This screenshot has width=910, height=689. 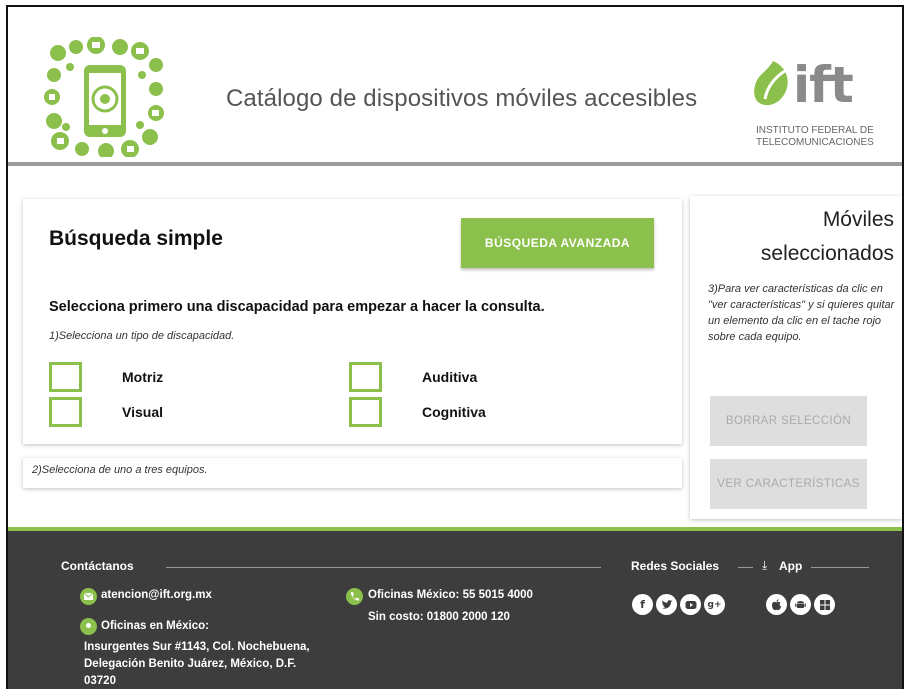 What do you see at coordinates (104, 97) in the screenshot?
I see `accessibility-devices-logo` at bounding box center [104, 97].